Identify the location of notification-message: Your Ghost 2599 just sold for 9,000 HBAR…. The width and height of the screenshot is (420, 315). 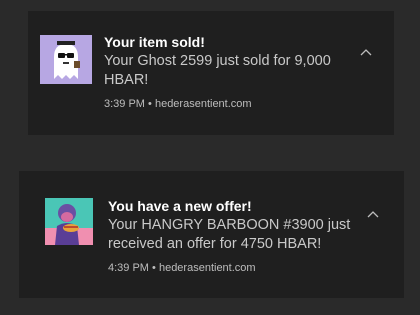
(217, 70).